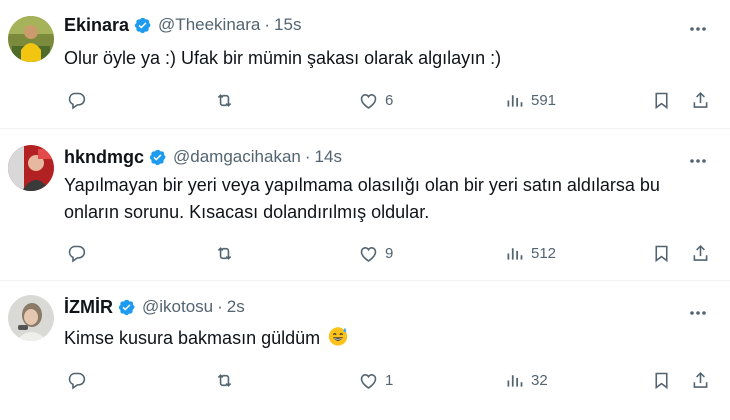 This screenshot has width=730, height=420. I want to click on tweet-text: Kimse kusura bakmasın güldüm, so click(389, 340).